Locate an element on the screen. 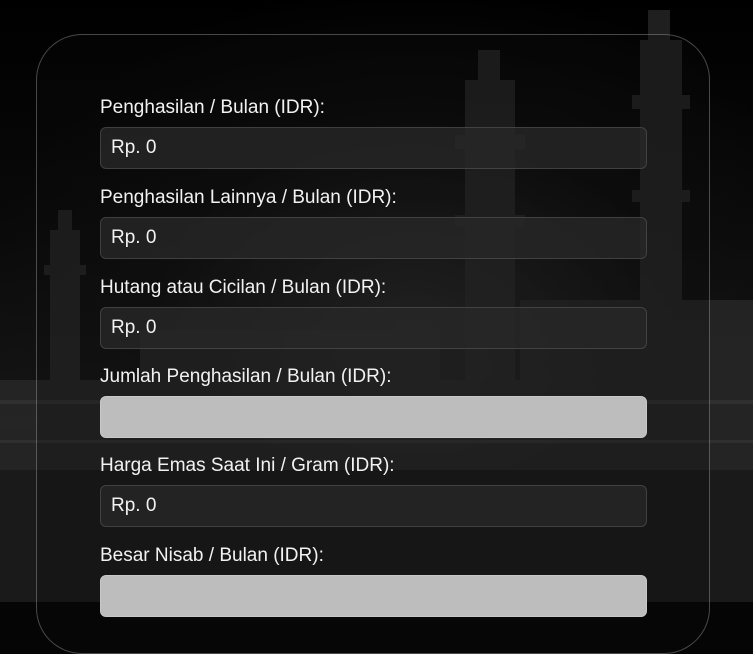  penghasilan-lainnya-label: Penghasilan Lainnya / Bulan (IDR): is located at coordinates (248, 197).